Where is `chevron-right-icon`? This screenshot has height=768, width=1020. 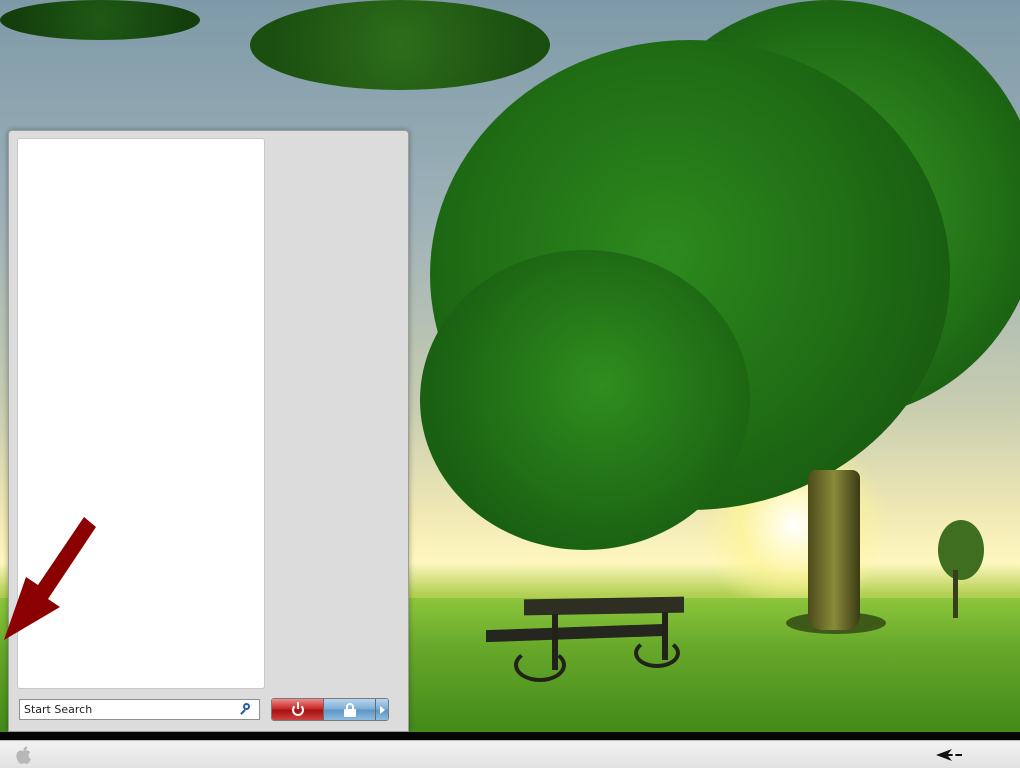
chevron-right-icon is located at coordinates (382, 709).